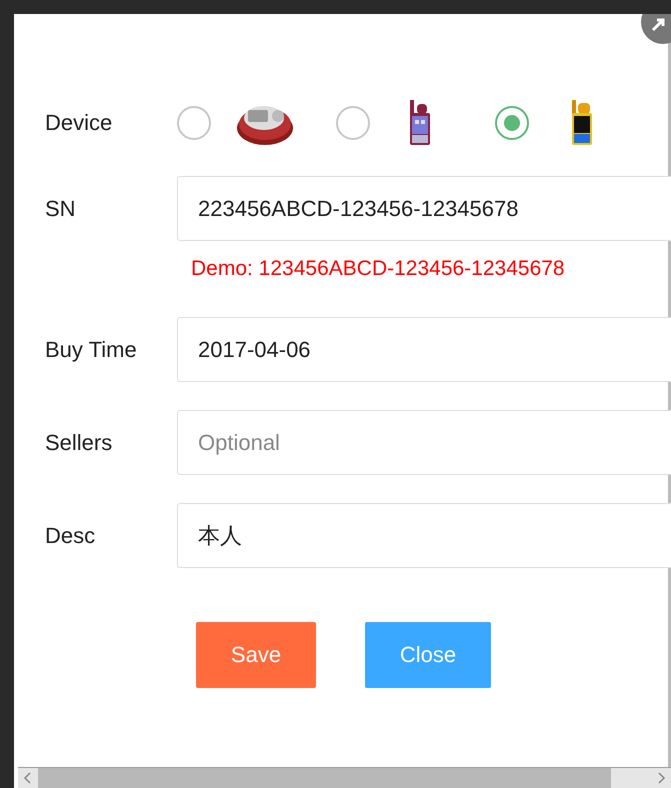 This screenshot has height=788, width=671. What do you see at coordinates (324, 778) in the screenshot?
I see `scrollbar-thumb` at bounding box center [324, 778].